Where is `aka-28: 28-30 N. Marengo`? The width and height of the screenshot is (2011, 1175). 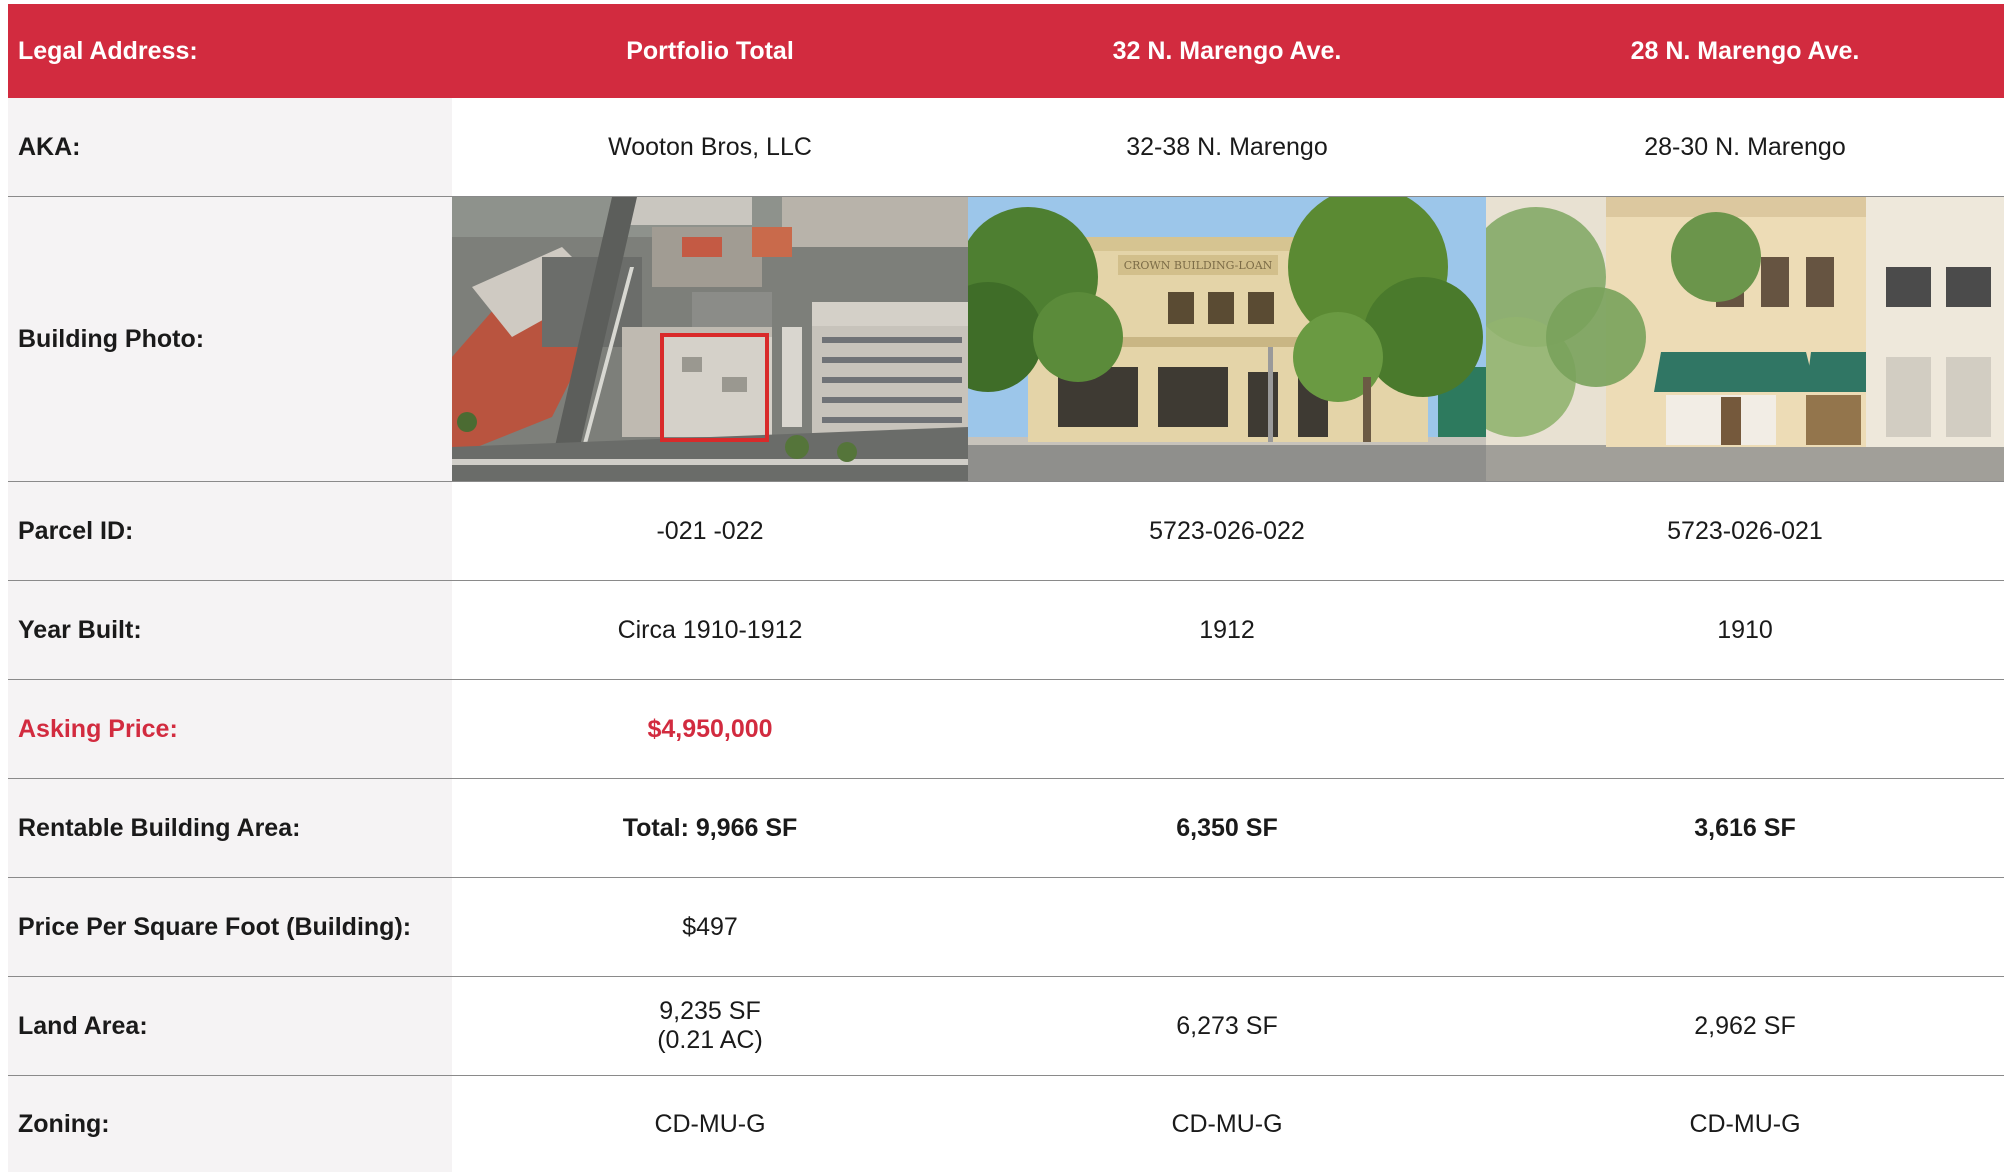 aka-28: 28-30 N. Marengo is located at coordinates (1745, 147).